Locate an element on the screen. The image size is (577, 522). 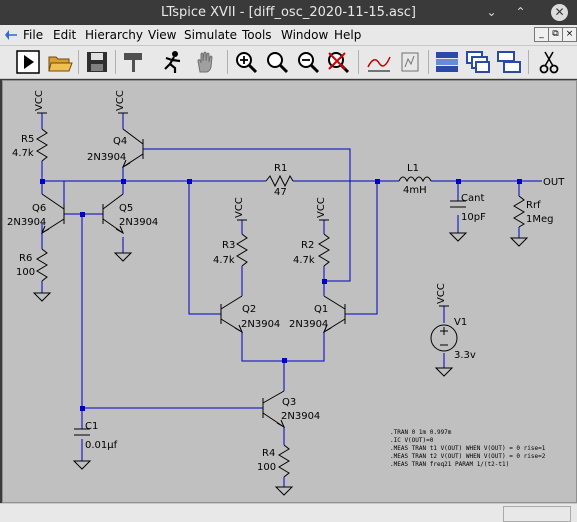
r4-value: 100 is located at coordinates (266, 467).